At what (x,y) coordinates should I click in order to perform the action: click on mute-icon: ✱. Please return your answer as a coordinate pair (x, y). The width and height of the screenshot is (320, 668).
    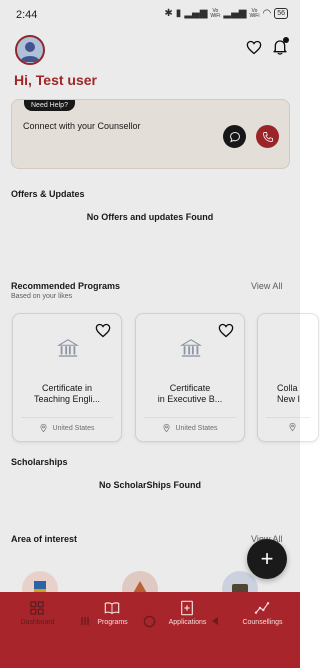
    Looking at the image, I should click on (168, 13).